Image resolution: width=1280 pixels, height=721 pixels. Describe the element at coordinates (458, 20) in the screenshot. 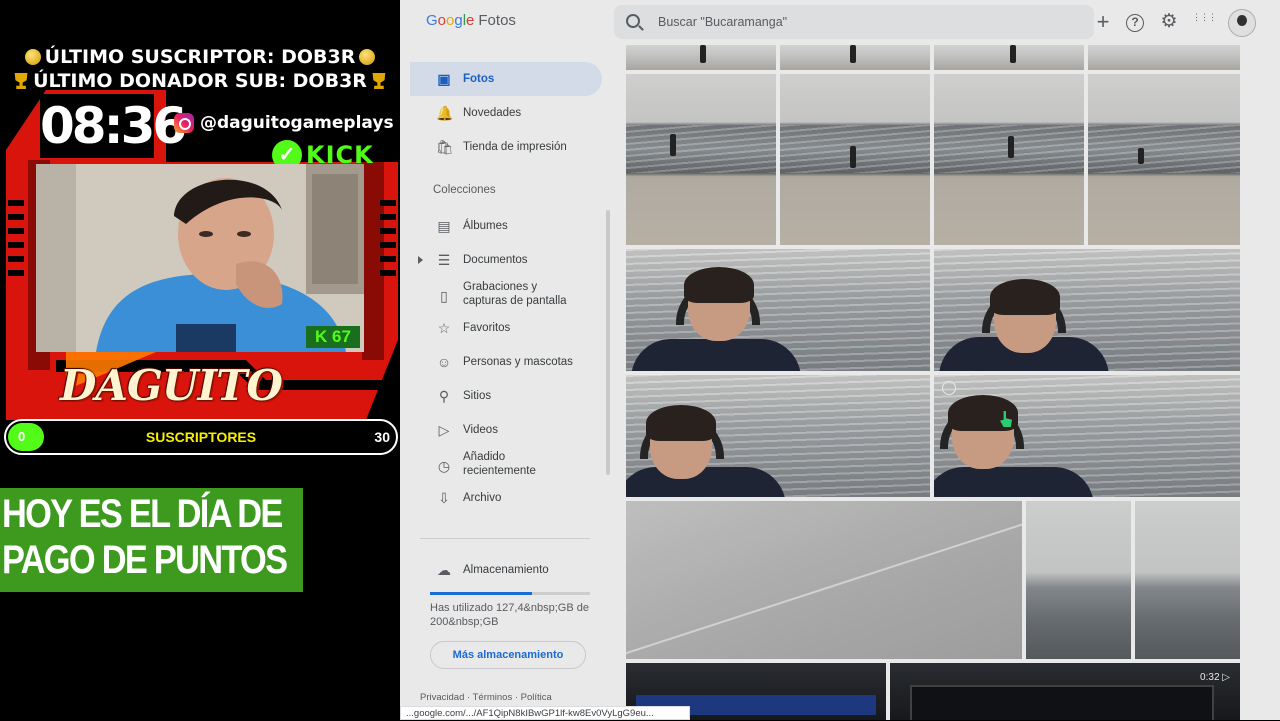

I see `logo-letter: g` at that location.